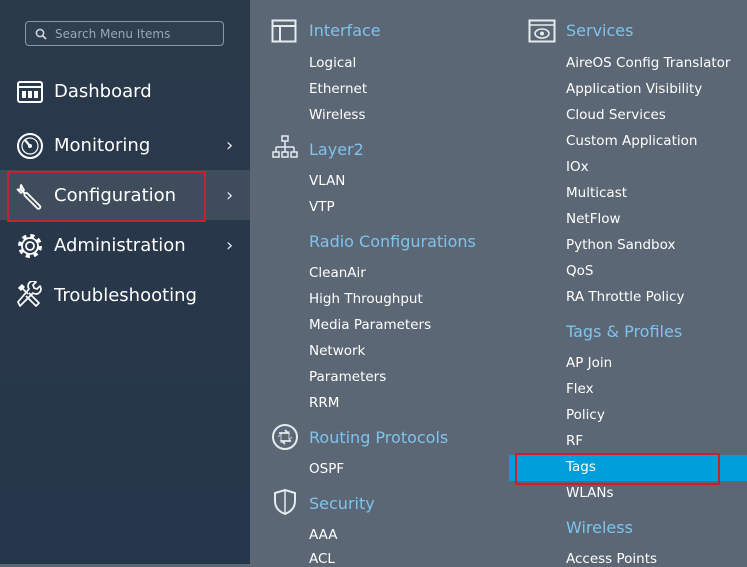 This screenshot has height=567, width=747. What do you see at coordinates (342, 503) in the screenshot?
I see `section-title-security: Security` at bounding box center [342, 503].